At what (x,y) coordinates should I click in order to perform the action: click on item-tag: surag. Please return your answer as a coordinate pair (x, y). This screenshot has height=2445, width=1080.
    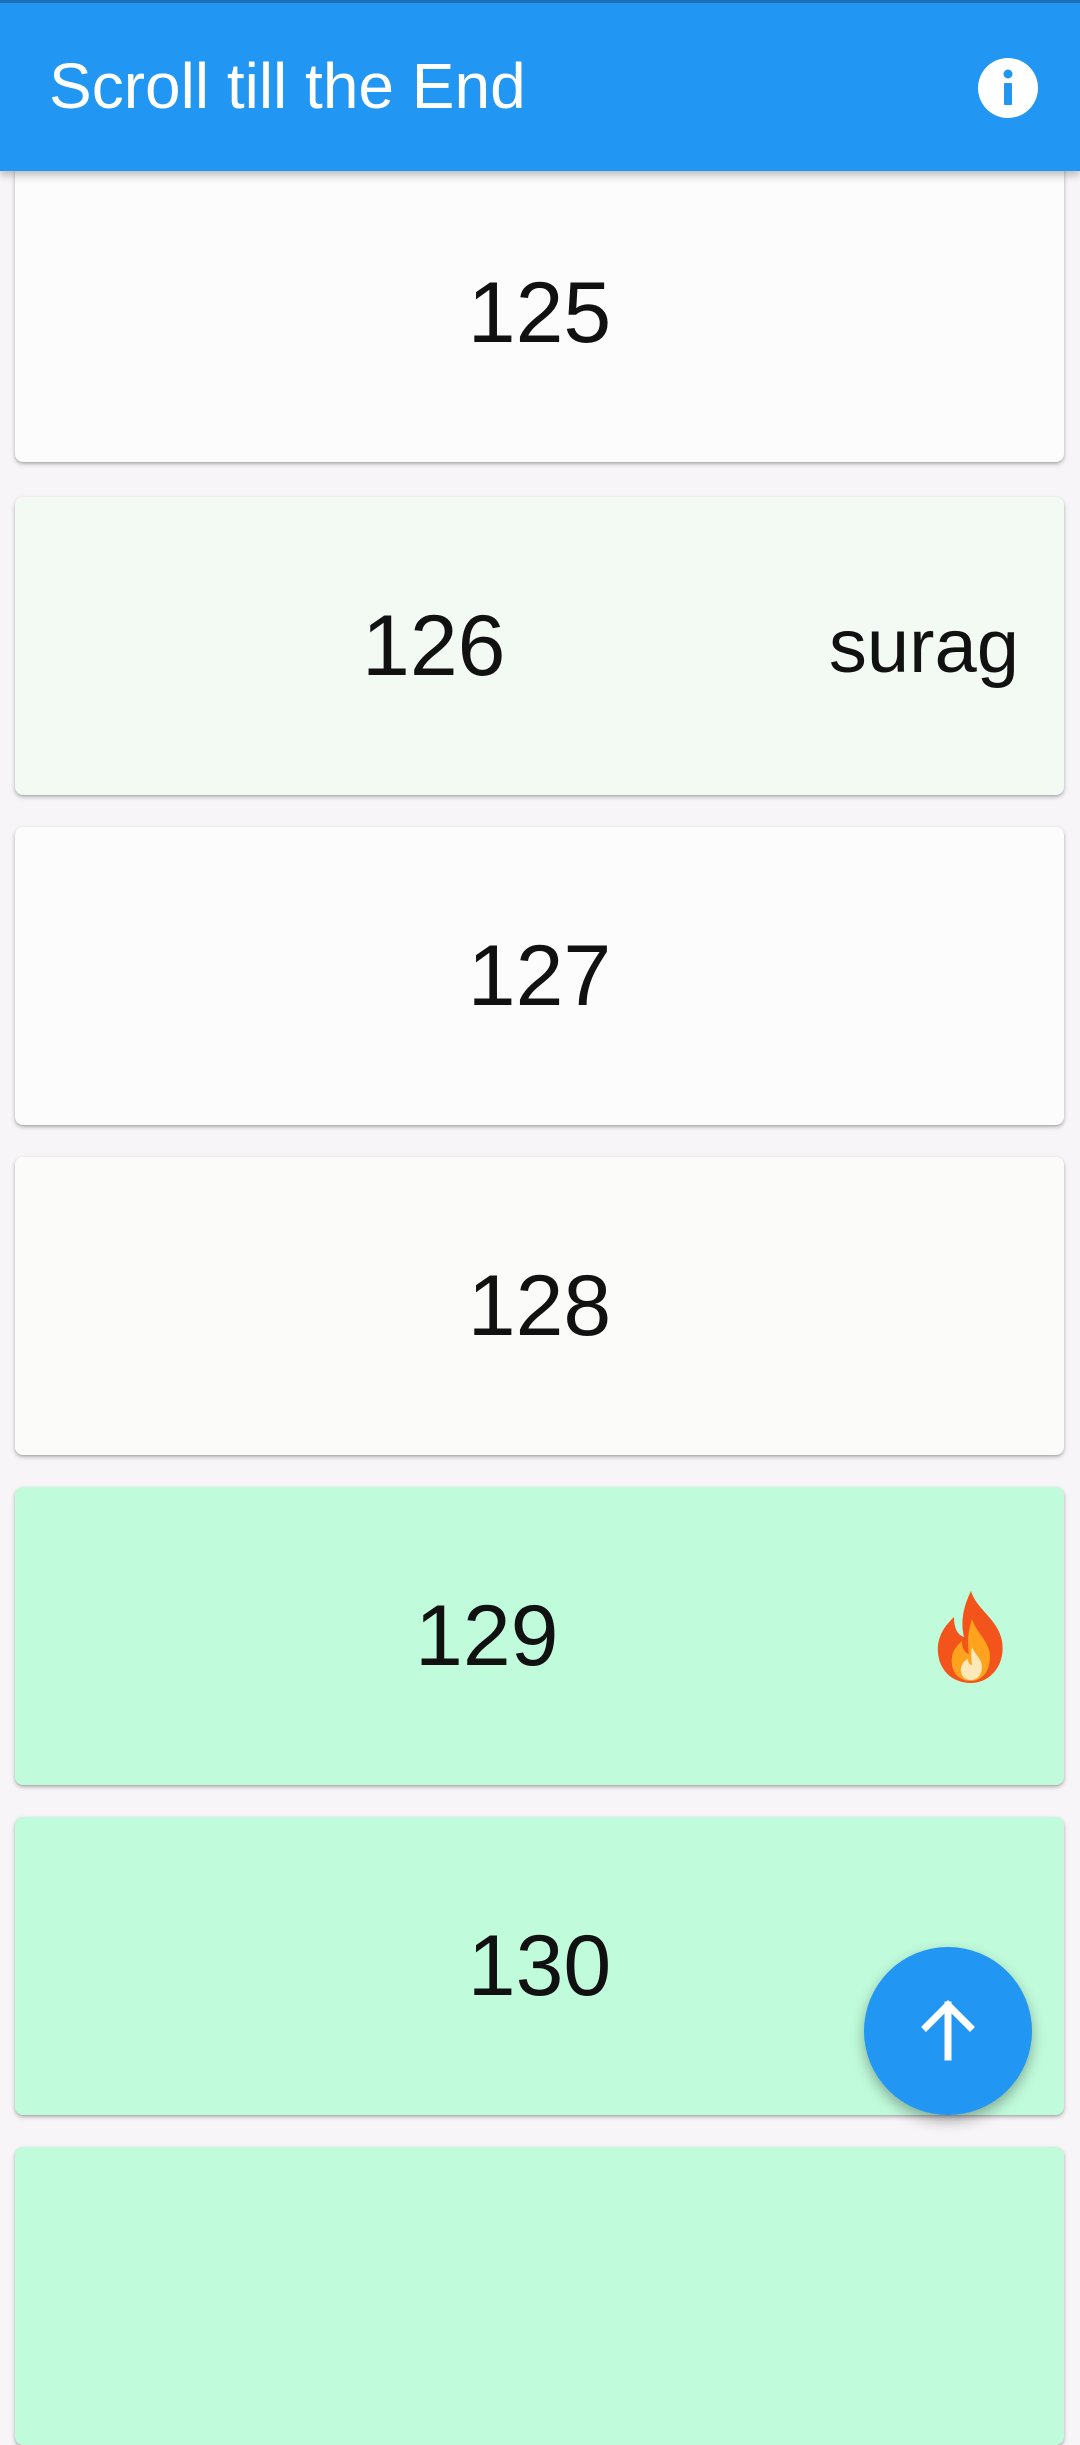
    Looking at the image, I should click on (923, 646).